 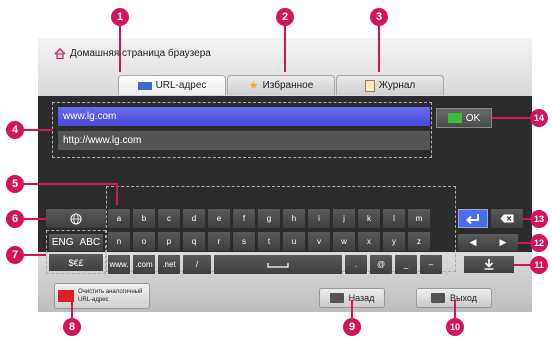 What do you see at coordinates (62, 242) in the screenshot?
I see `lang-eng-label: ENG` at bounding box center [62, 242].